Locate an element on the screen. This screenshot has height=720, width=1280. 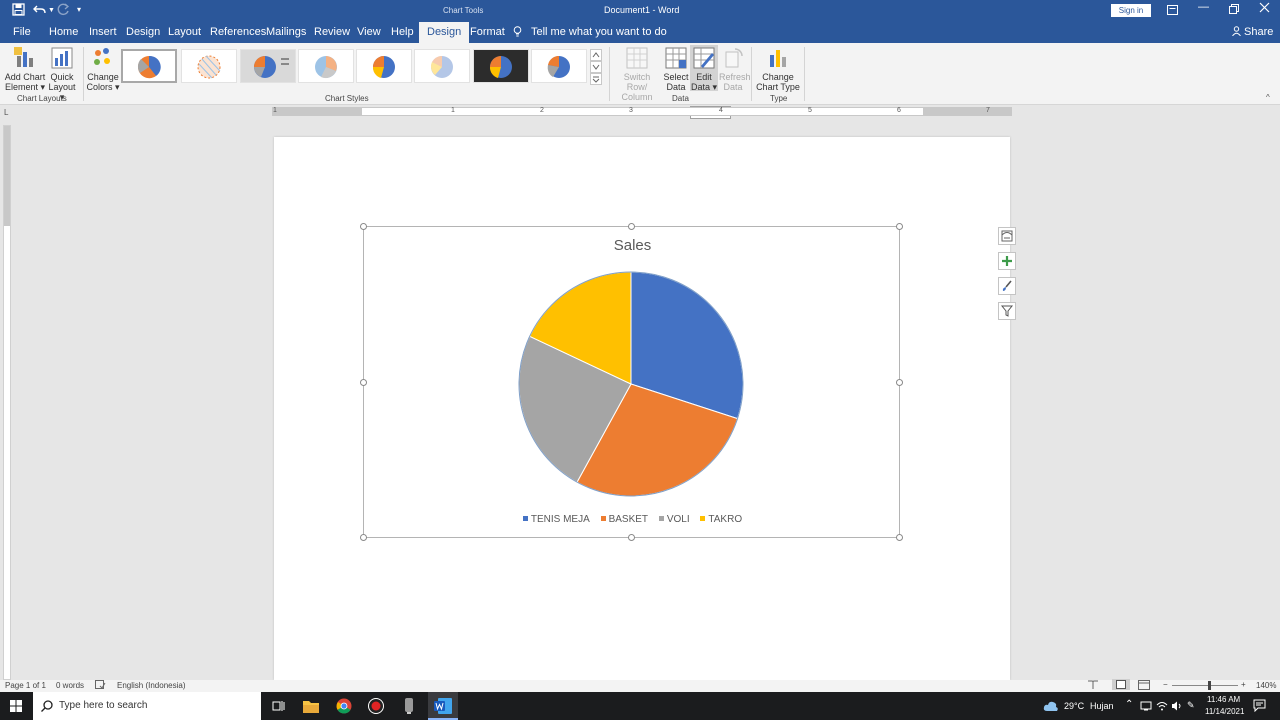
tab-insert: Insert is located at coordinates (103, 32).